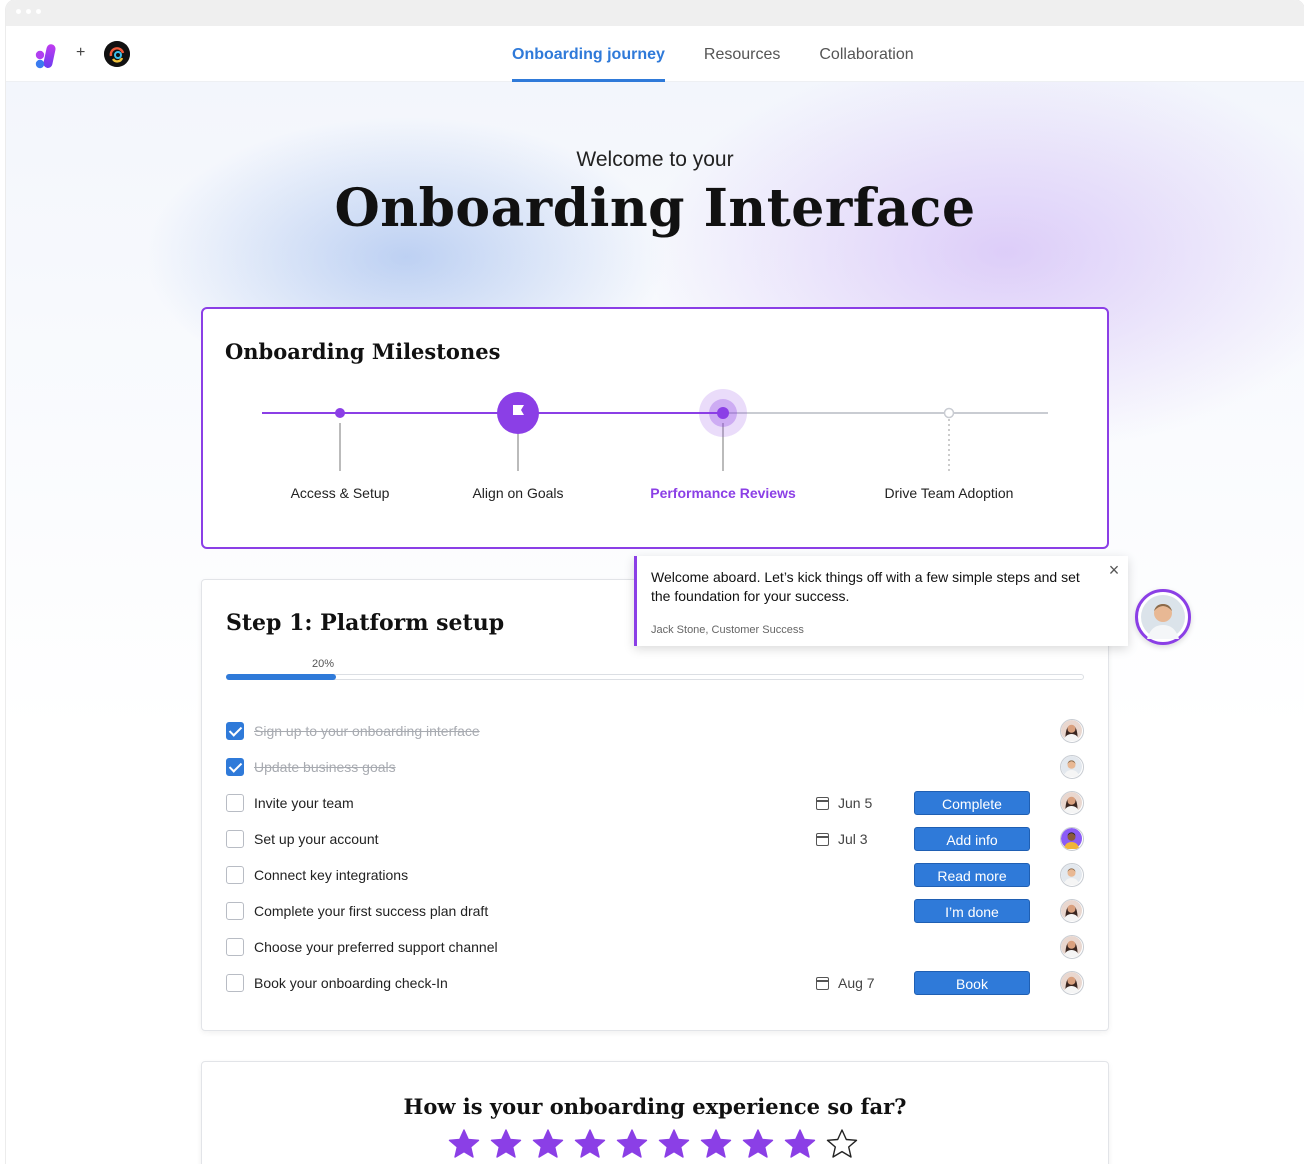 This screenshot has height=1164, width=1304. Describe the element at coordinates (656, 840) in the screenshot. I see `task-row: Set up your account Jul 3 Add info` at that location.